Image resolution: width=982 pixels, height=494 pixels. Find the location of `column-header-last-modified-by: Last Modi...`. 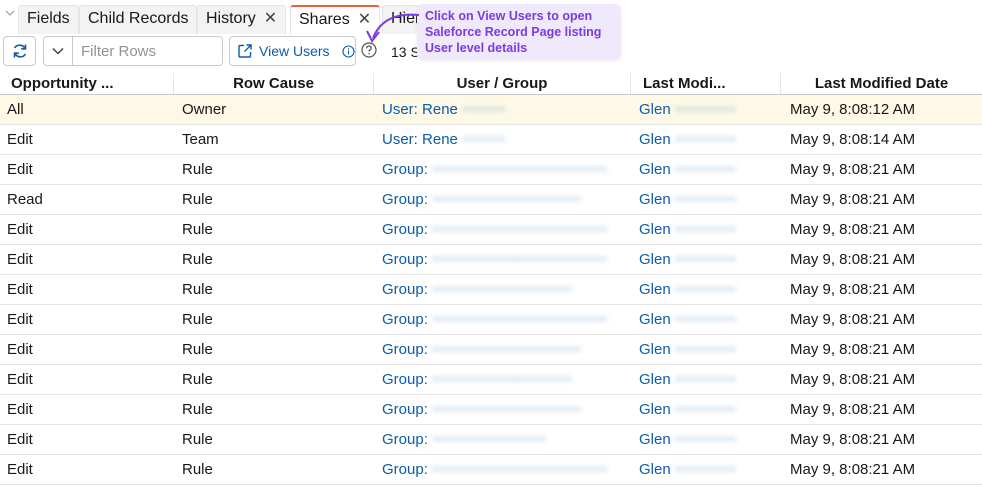

column-header-last-modified-by: Last Modi... is located at coordinates (706, 83).